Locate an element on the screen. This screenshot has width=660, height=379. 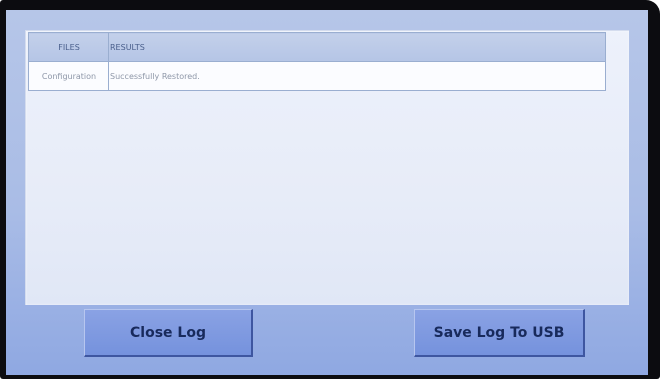
file-cell: Configuration is located at coordinates (68, 76).